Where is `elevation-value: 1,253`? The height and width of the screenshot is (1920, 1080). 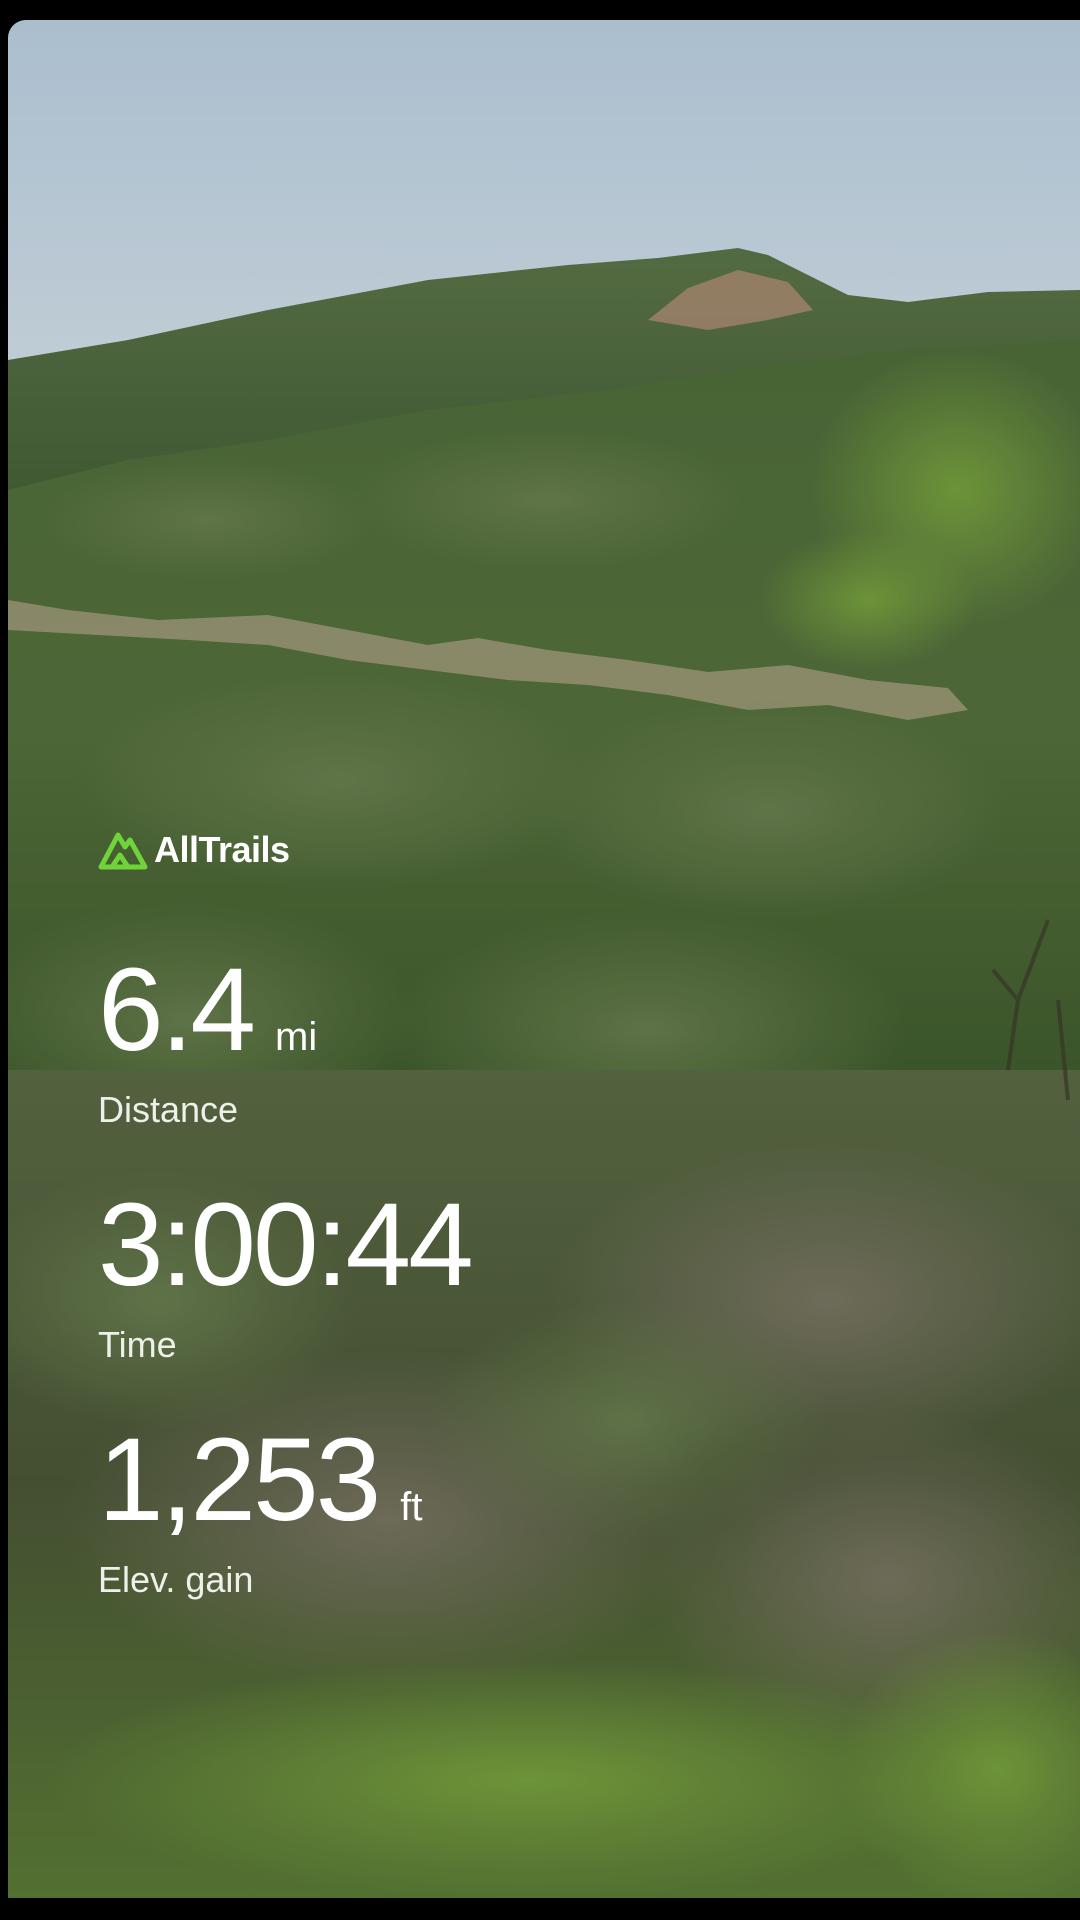 elevation-value: 1,253 is located at coordinates (239, 1480).